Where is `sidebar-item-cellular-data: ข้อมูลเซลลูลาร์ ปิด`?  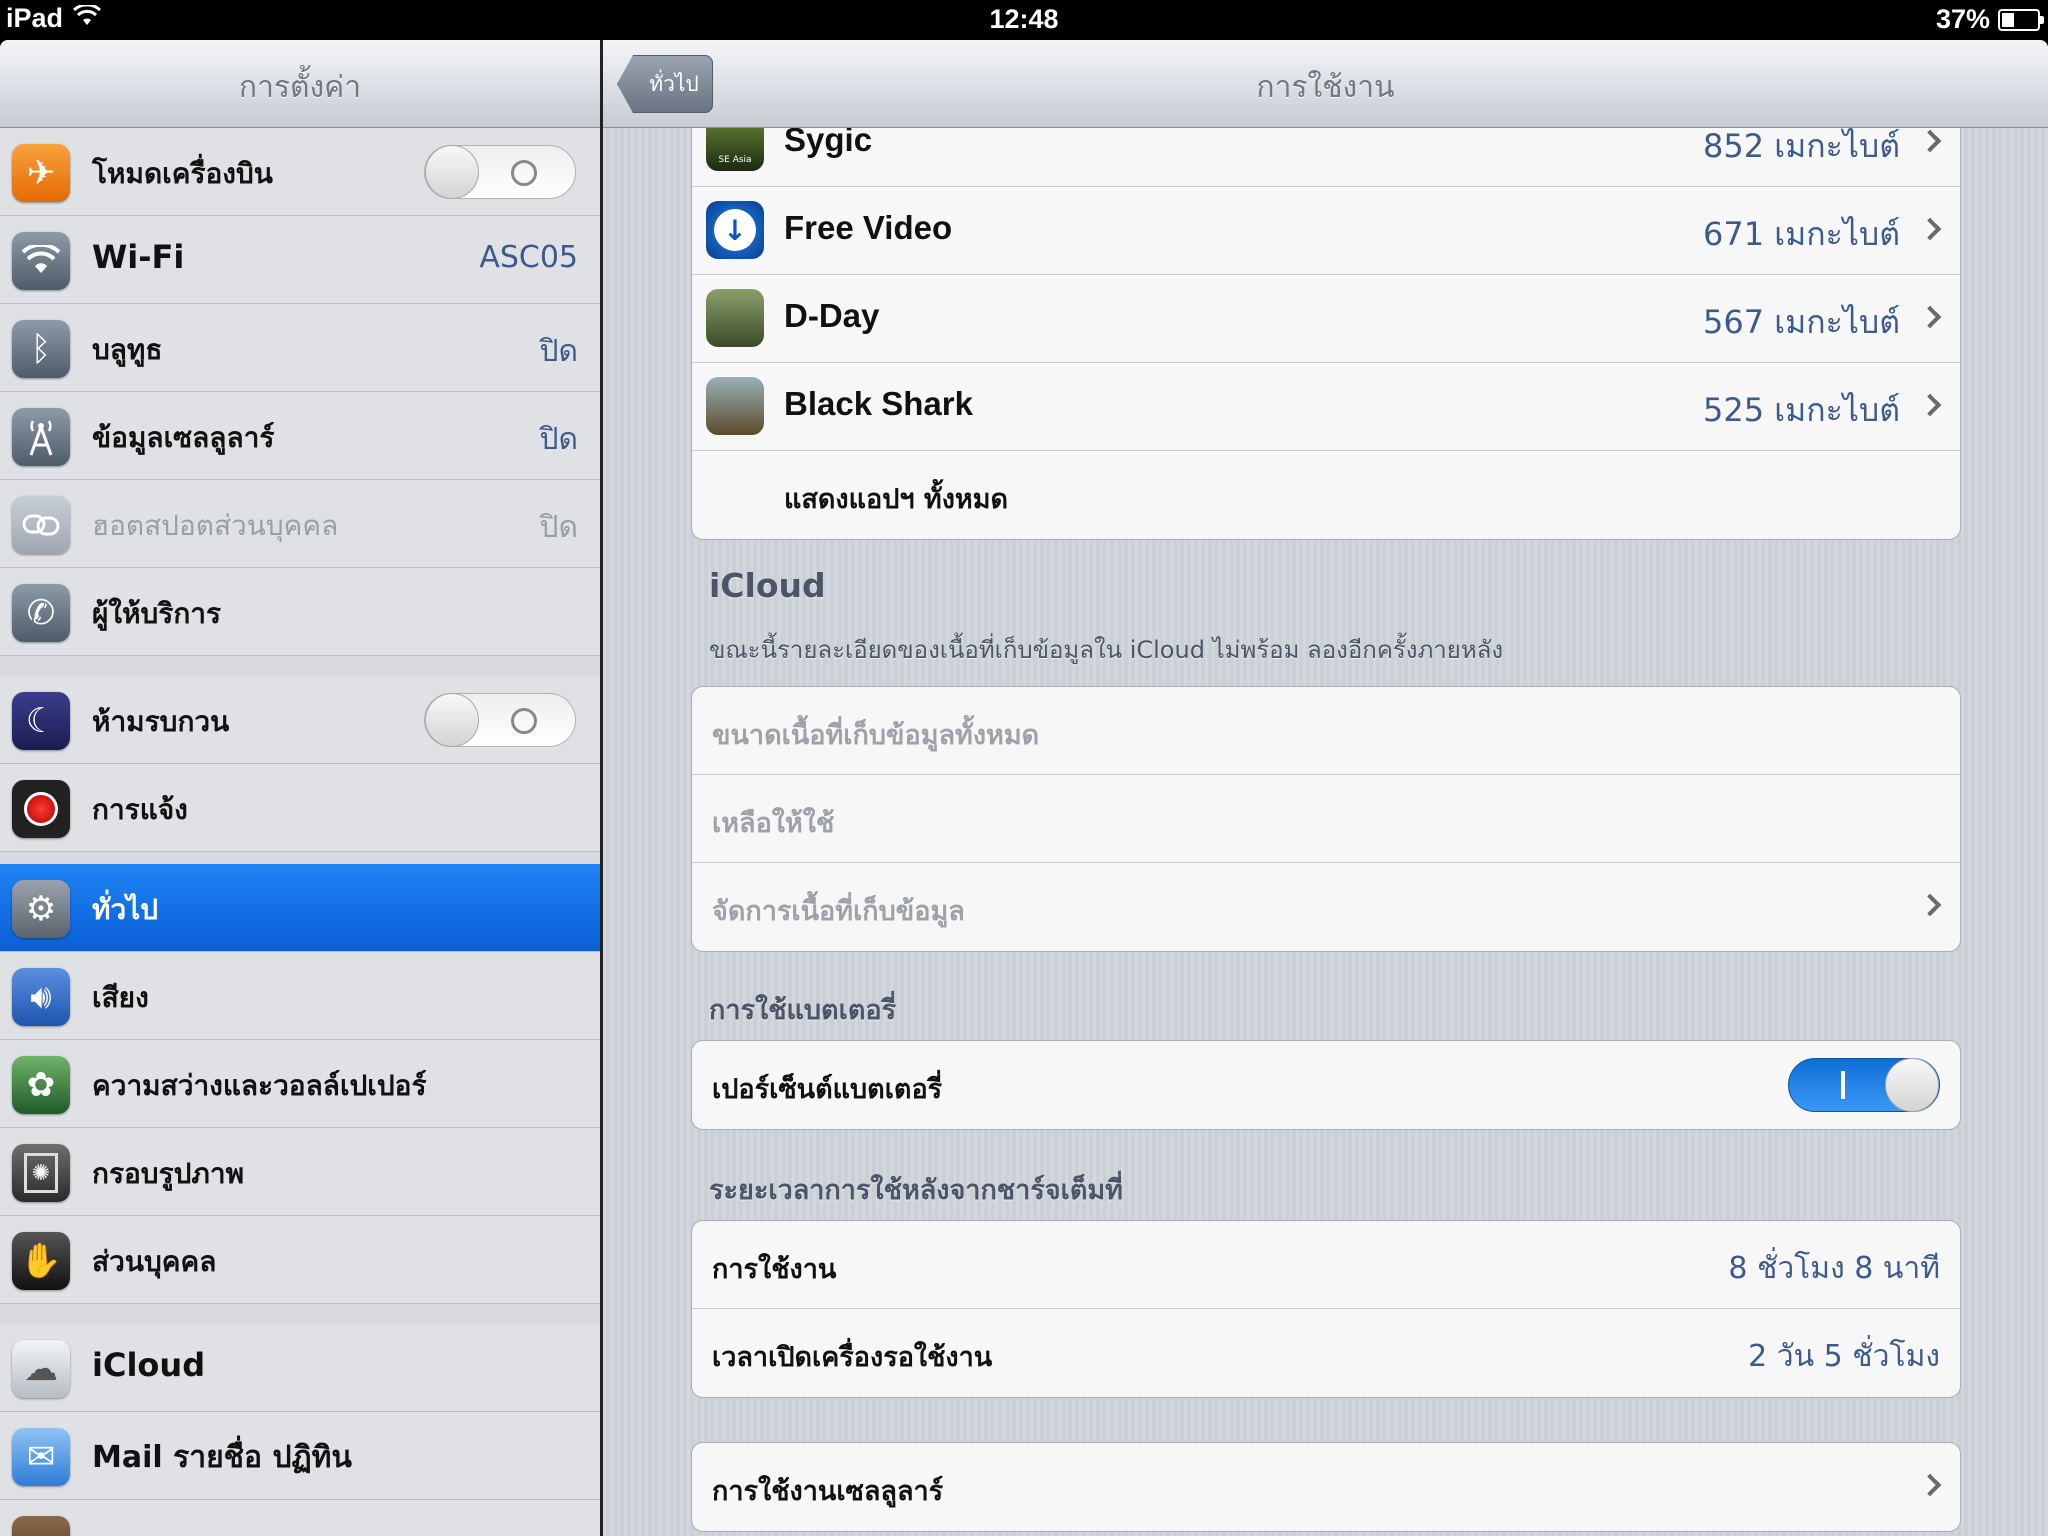 sidebar-item-cellular-data: ข้อมูลเซลลูลาร์ ปิด is located at coordinates (300, 436).